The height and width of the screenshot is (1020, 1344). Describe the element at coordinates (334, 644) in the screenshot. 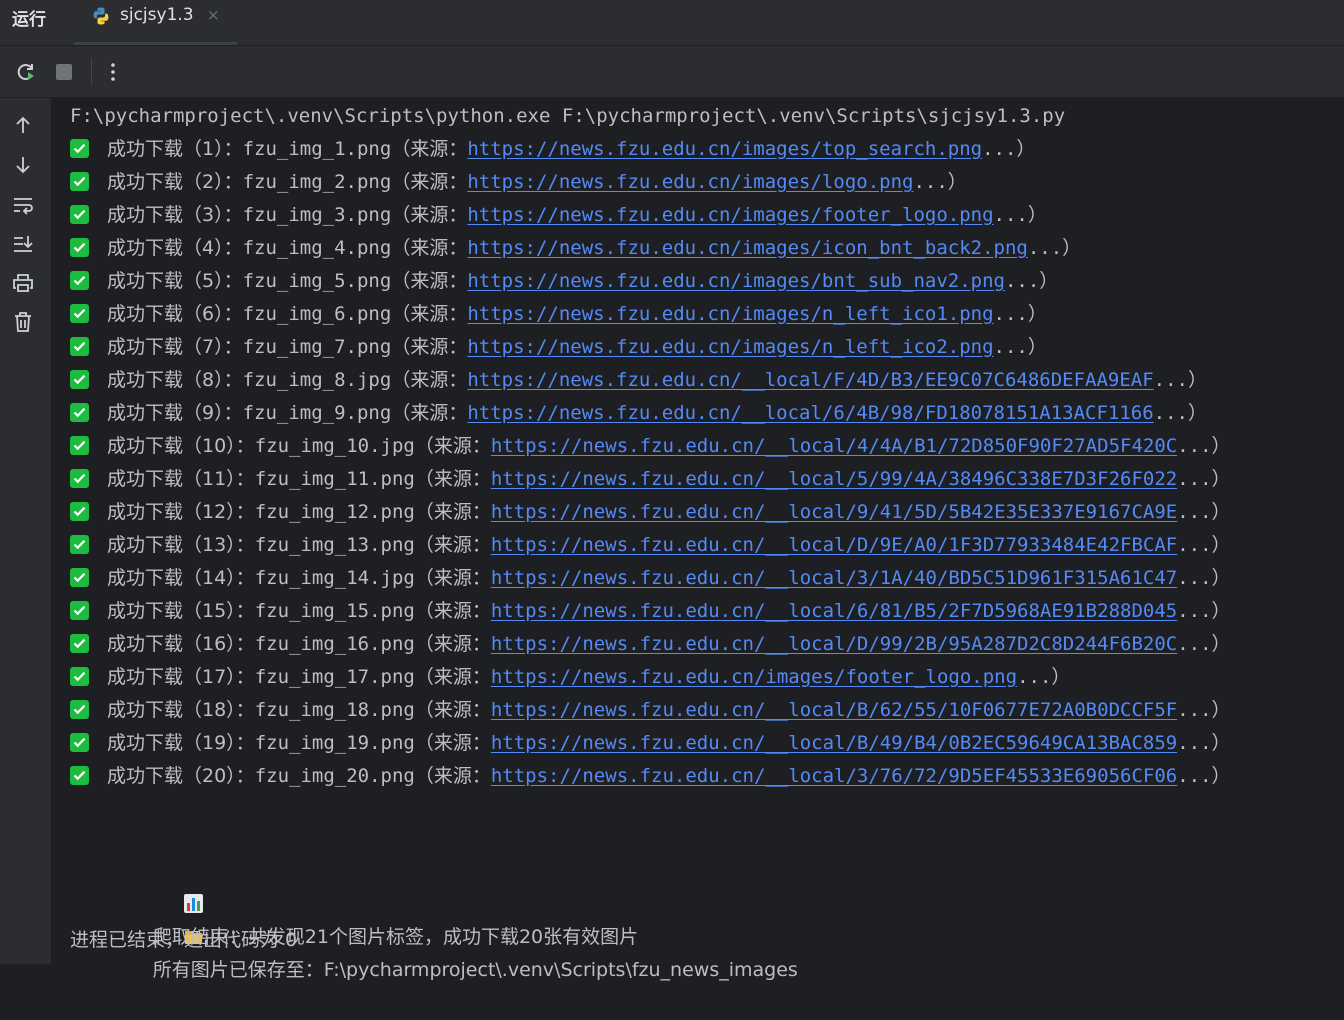

I see `file-name: fzu_img_16.png` at that location.